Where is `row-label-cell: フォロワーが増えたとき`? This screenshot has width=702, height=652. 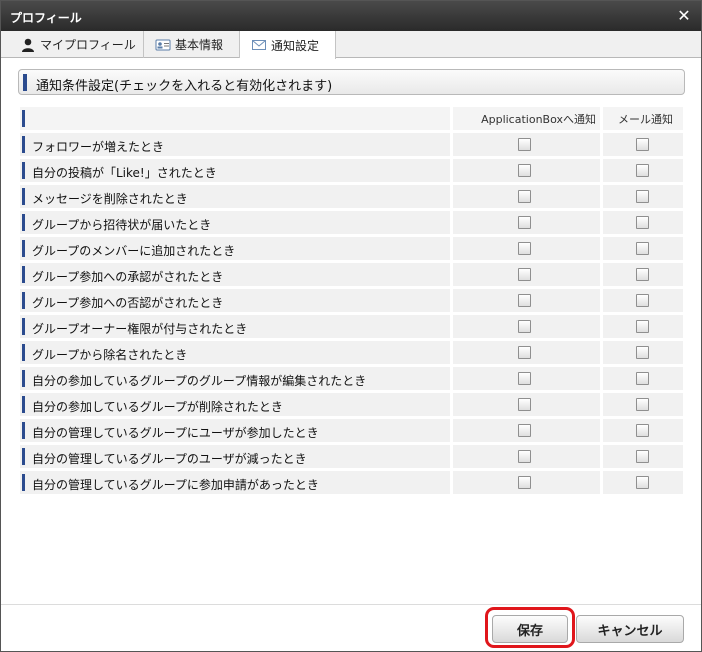
row-label-cell: フォロワーが増えたとき is located at coordinates (235, 144).